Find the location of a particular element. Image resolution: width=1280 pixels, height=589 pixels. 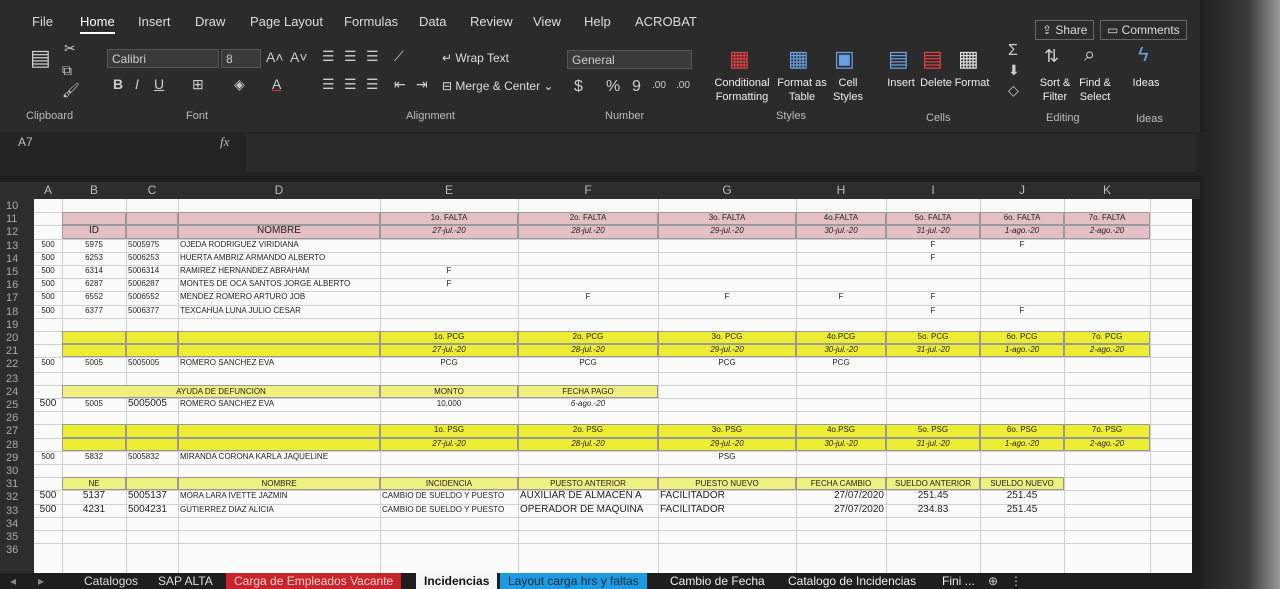

defuncion-monto-header: MONTO is located at coordinates (449, 391).